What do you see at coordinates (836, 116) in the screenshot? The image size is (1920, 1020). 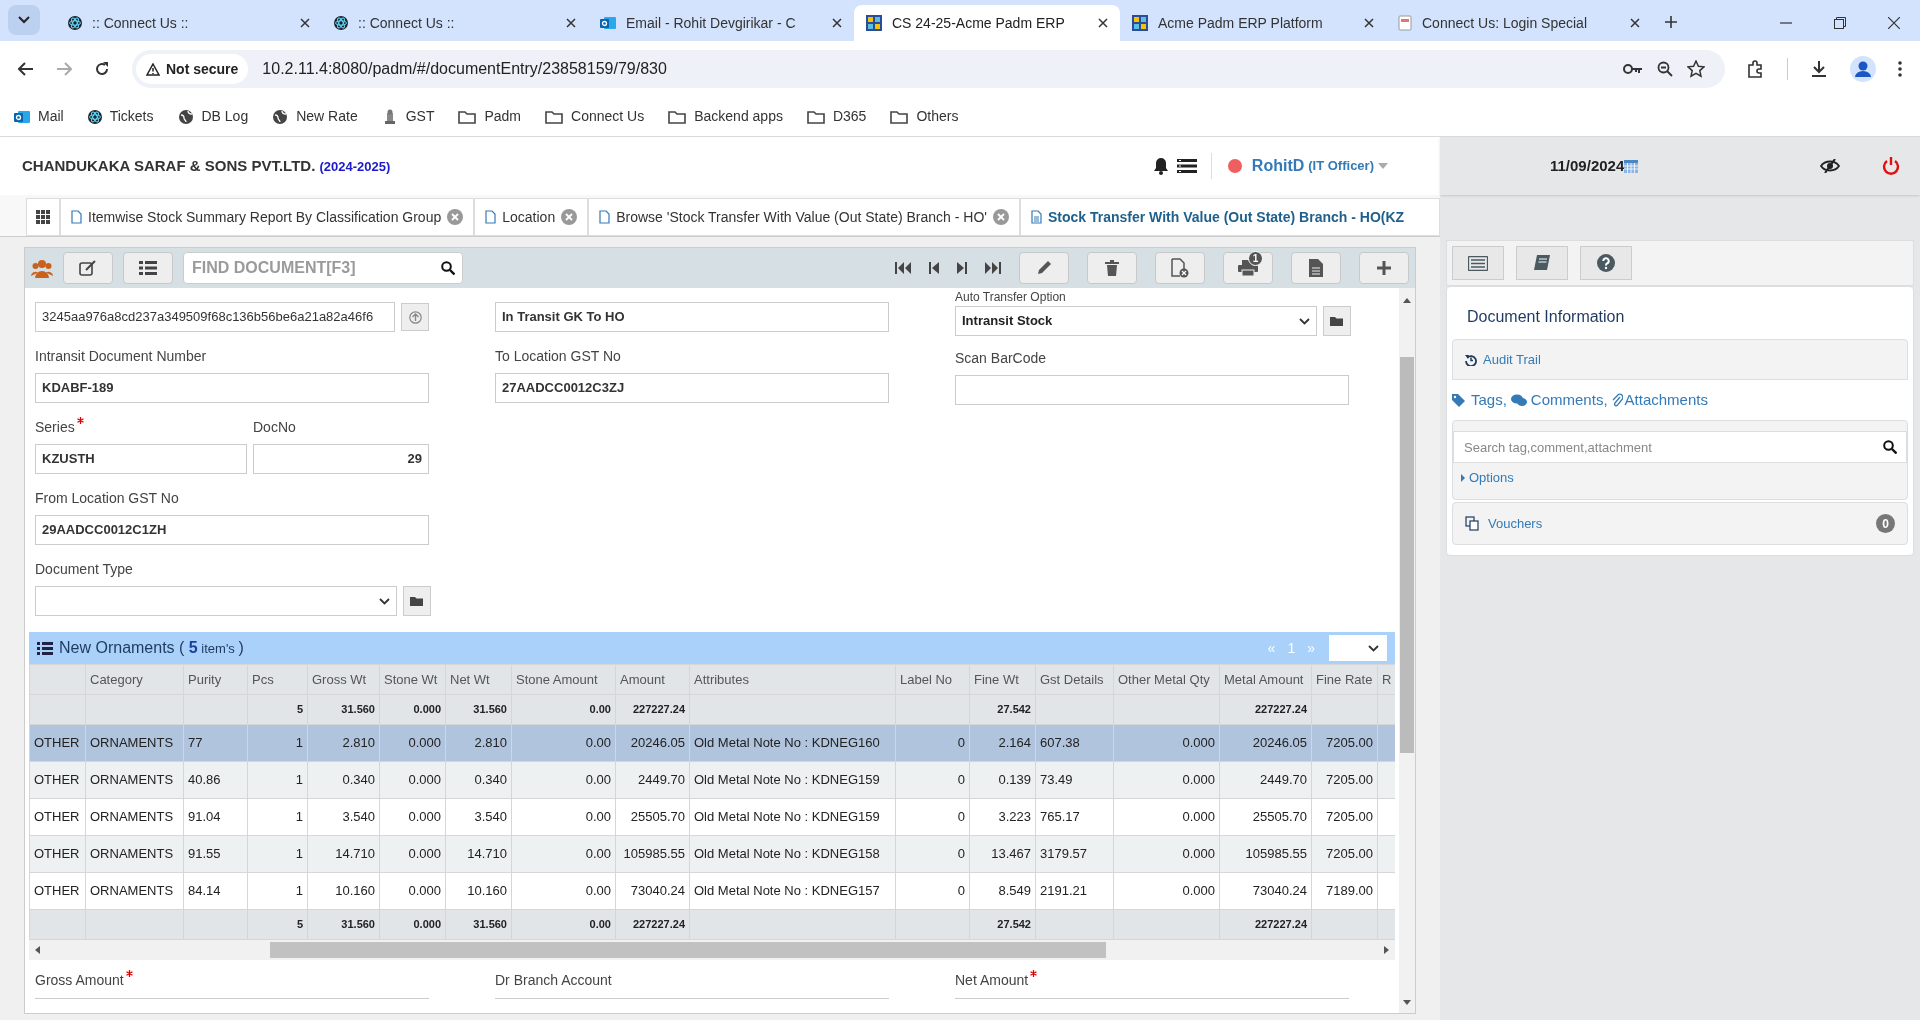 I see `bookmark: D365` at bounding box center [836, 116].